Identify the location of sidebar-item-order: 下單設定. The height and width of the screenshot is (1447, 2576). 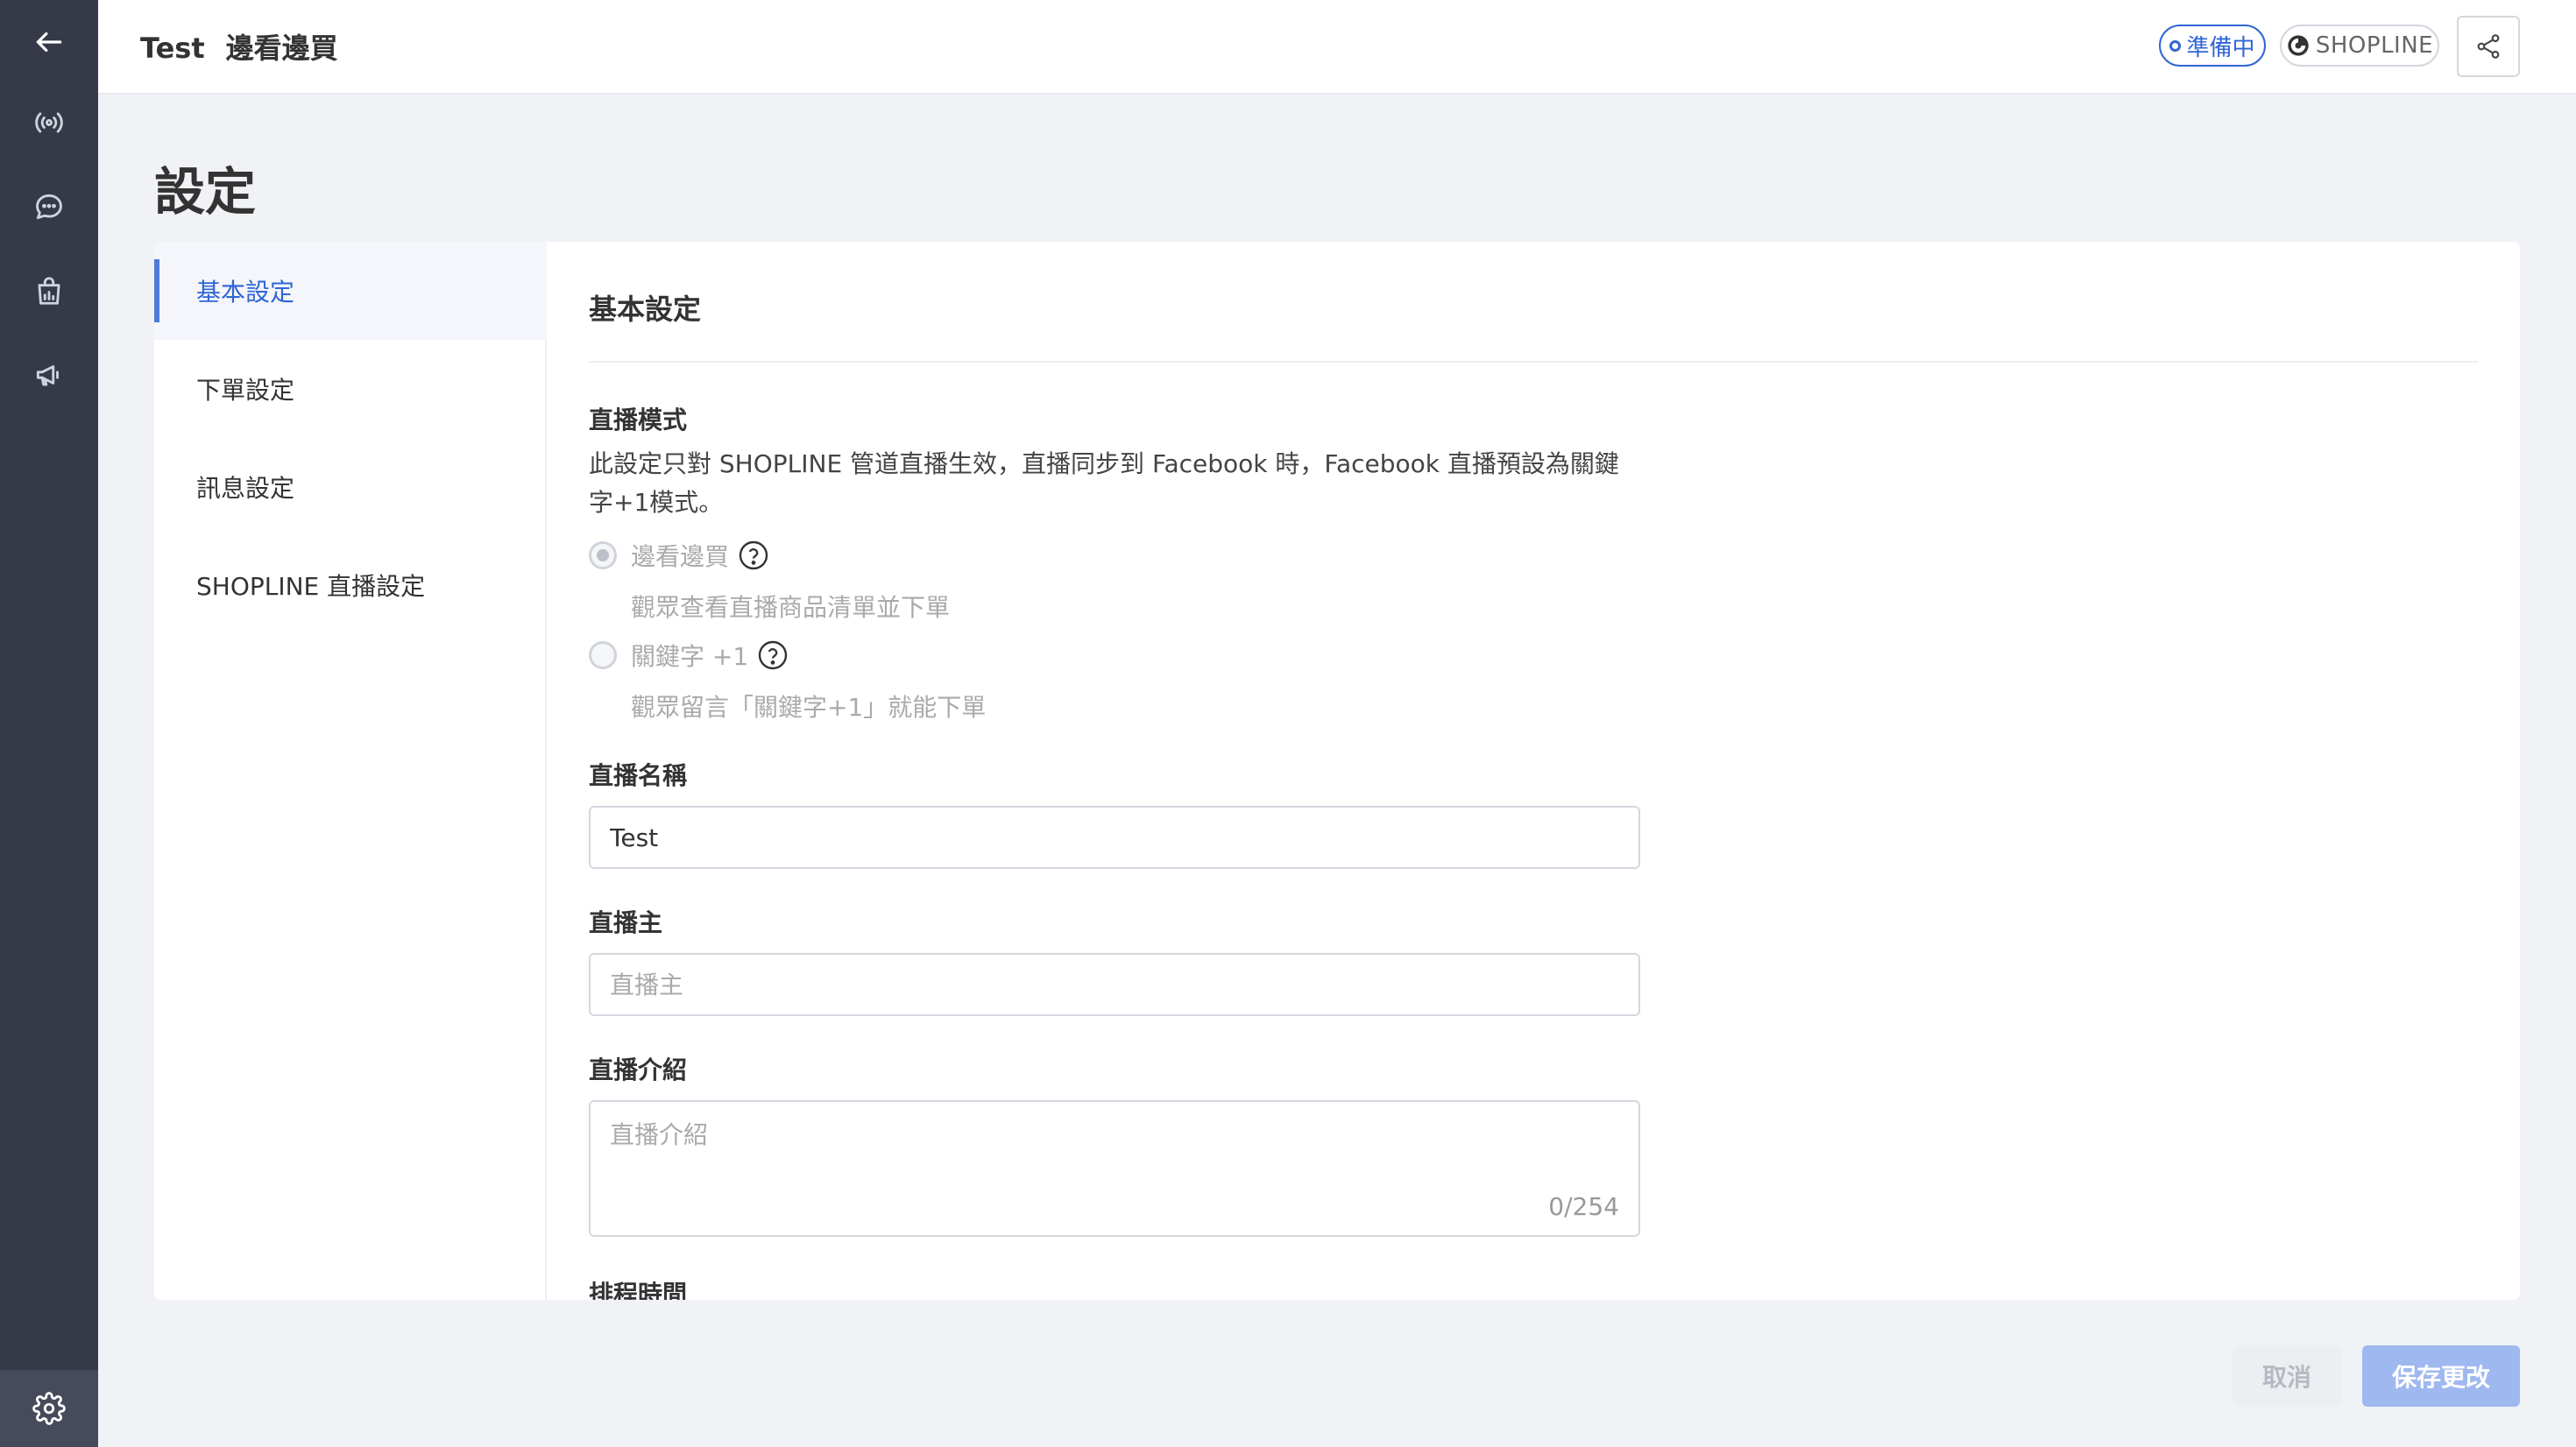
(350, 389).